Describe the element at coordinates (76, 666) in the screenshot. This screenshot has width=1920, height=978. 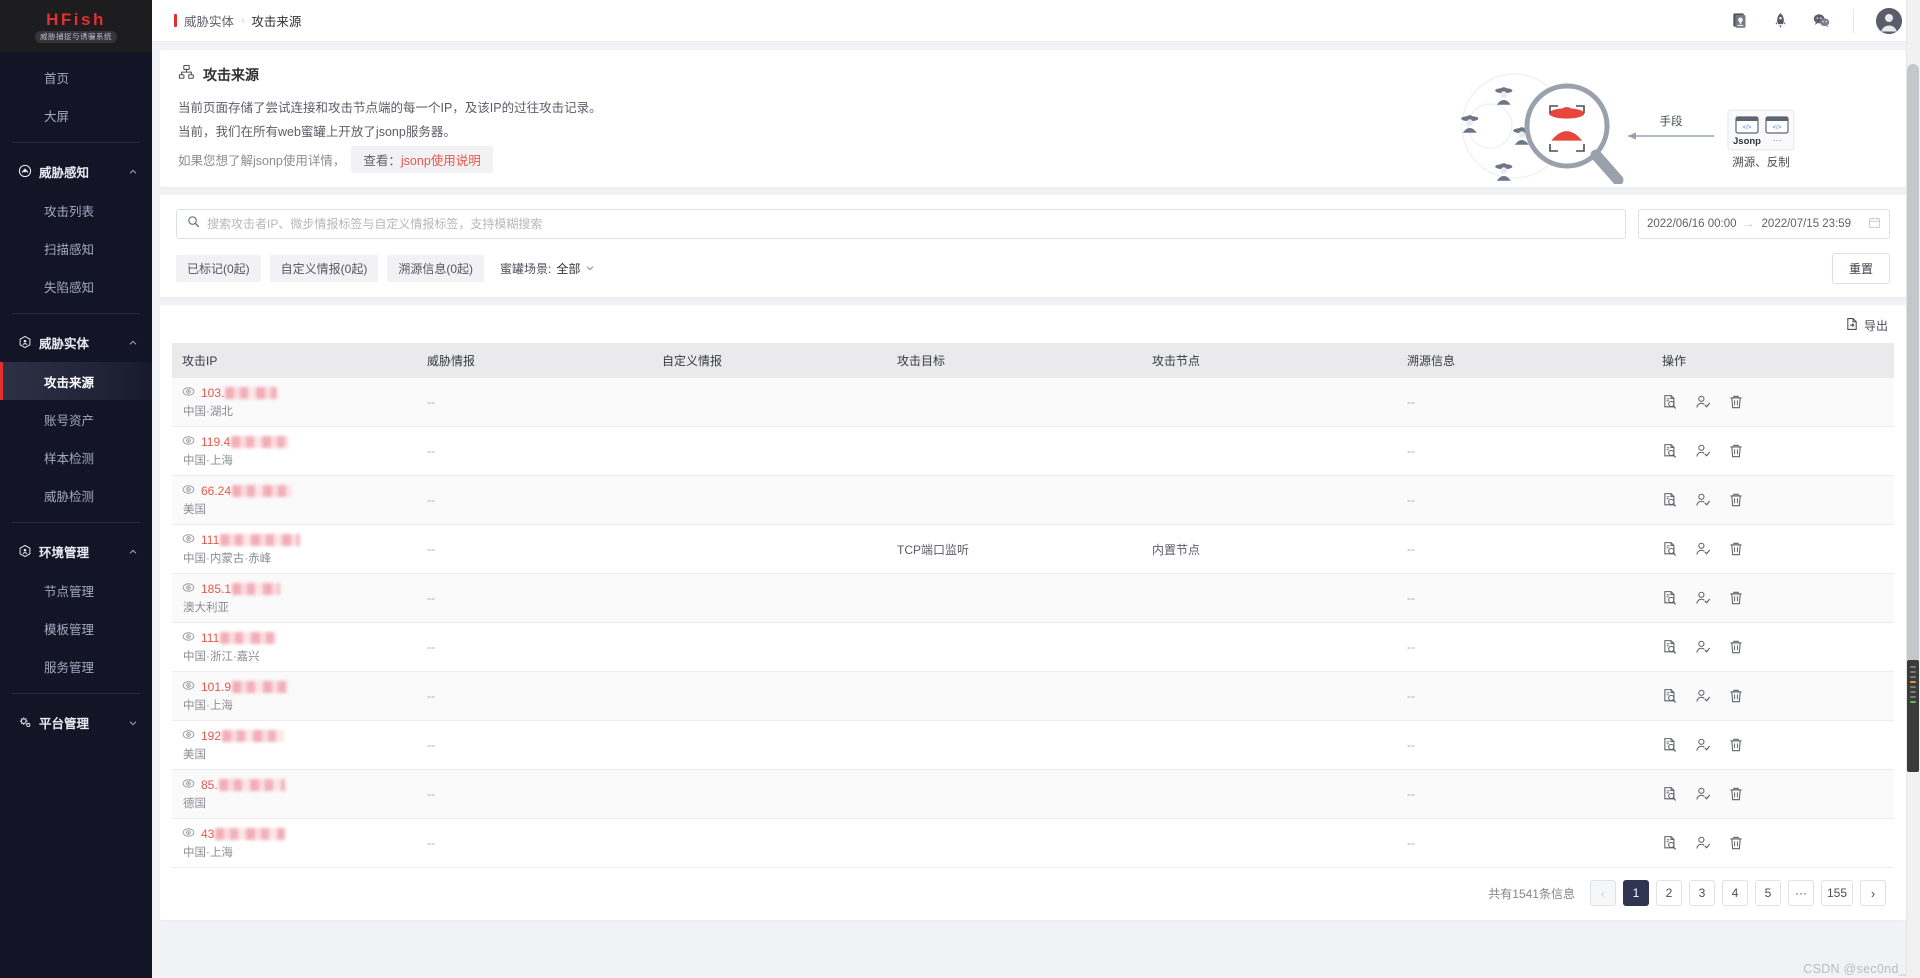
I see `sidebar-item-service-management: 服务管理` at that location.